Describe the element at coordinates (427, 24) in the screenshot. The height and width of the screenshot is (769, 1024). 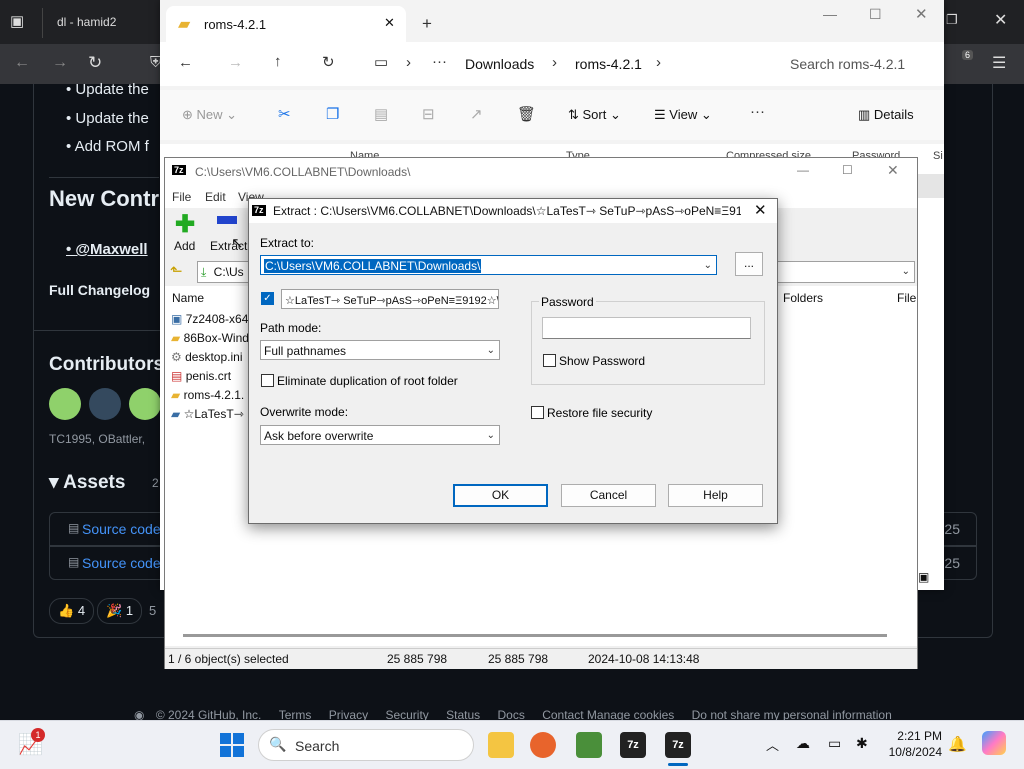
I see `new-tab-icon: +` at that location.